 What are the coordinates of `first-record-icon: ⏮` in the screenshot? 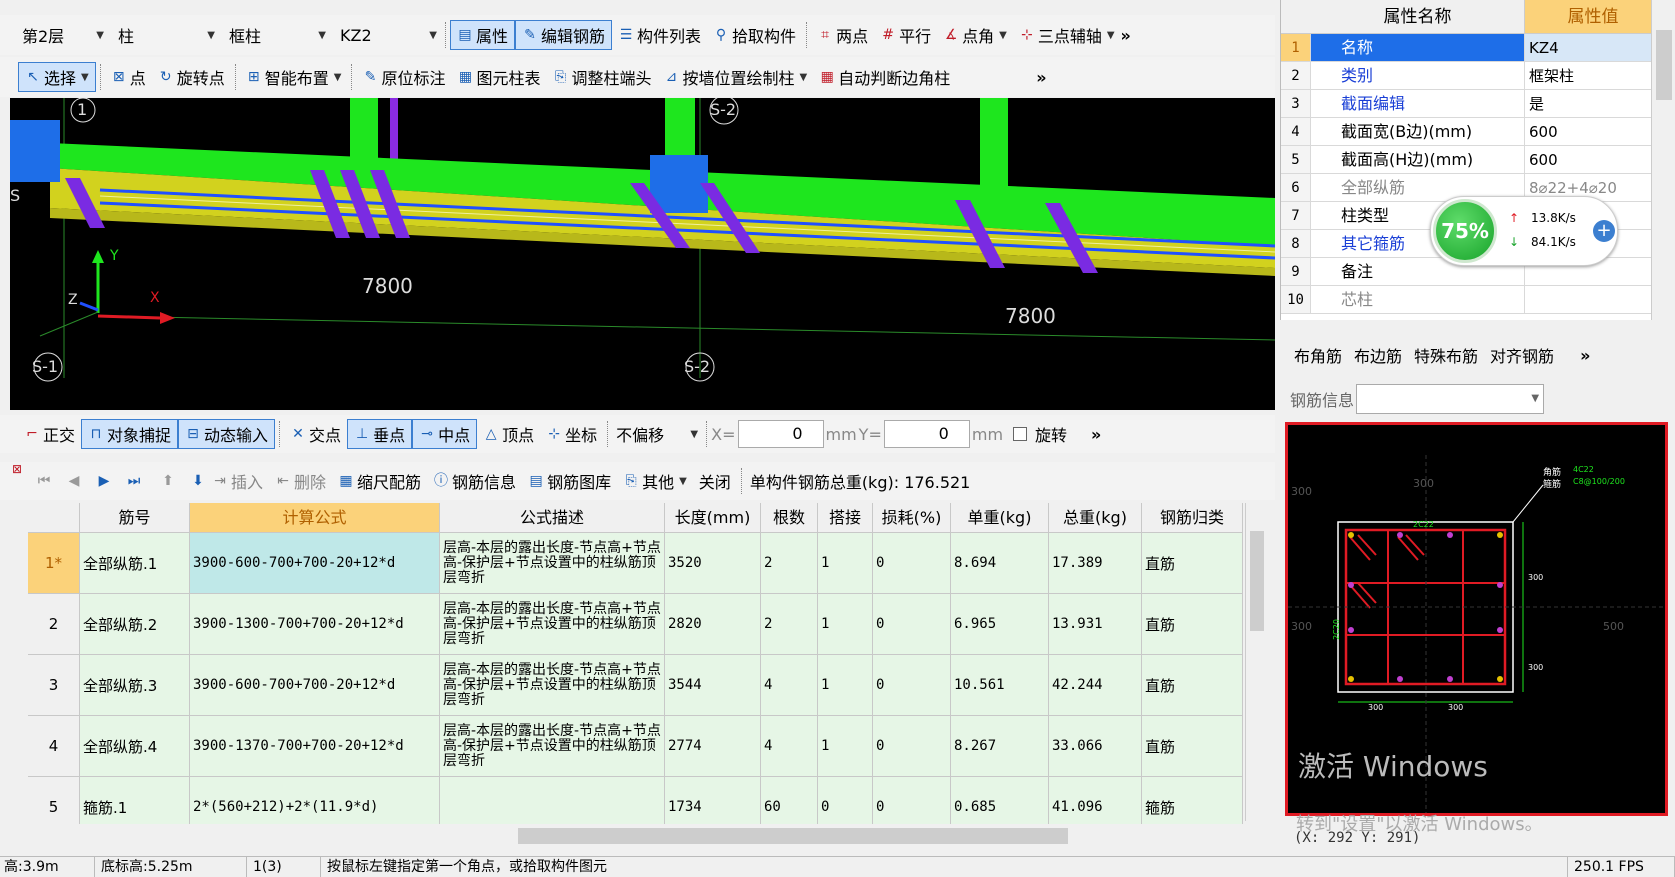 It's located at (44, 481).